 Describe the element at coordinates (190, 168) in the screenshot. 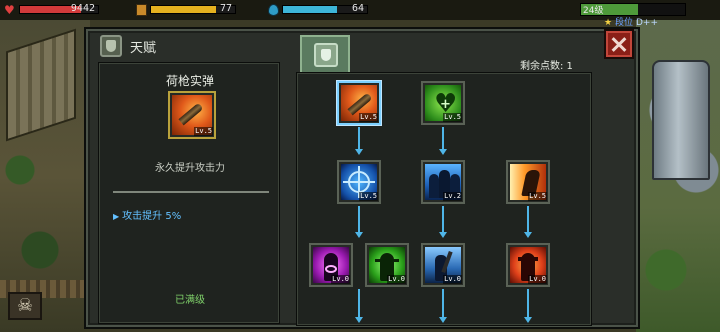

I see `skill-description: 永久提升攻击力` at that location.